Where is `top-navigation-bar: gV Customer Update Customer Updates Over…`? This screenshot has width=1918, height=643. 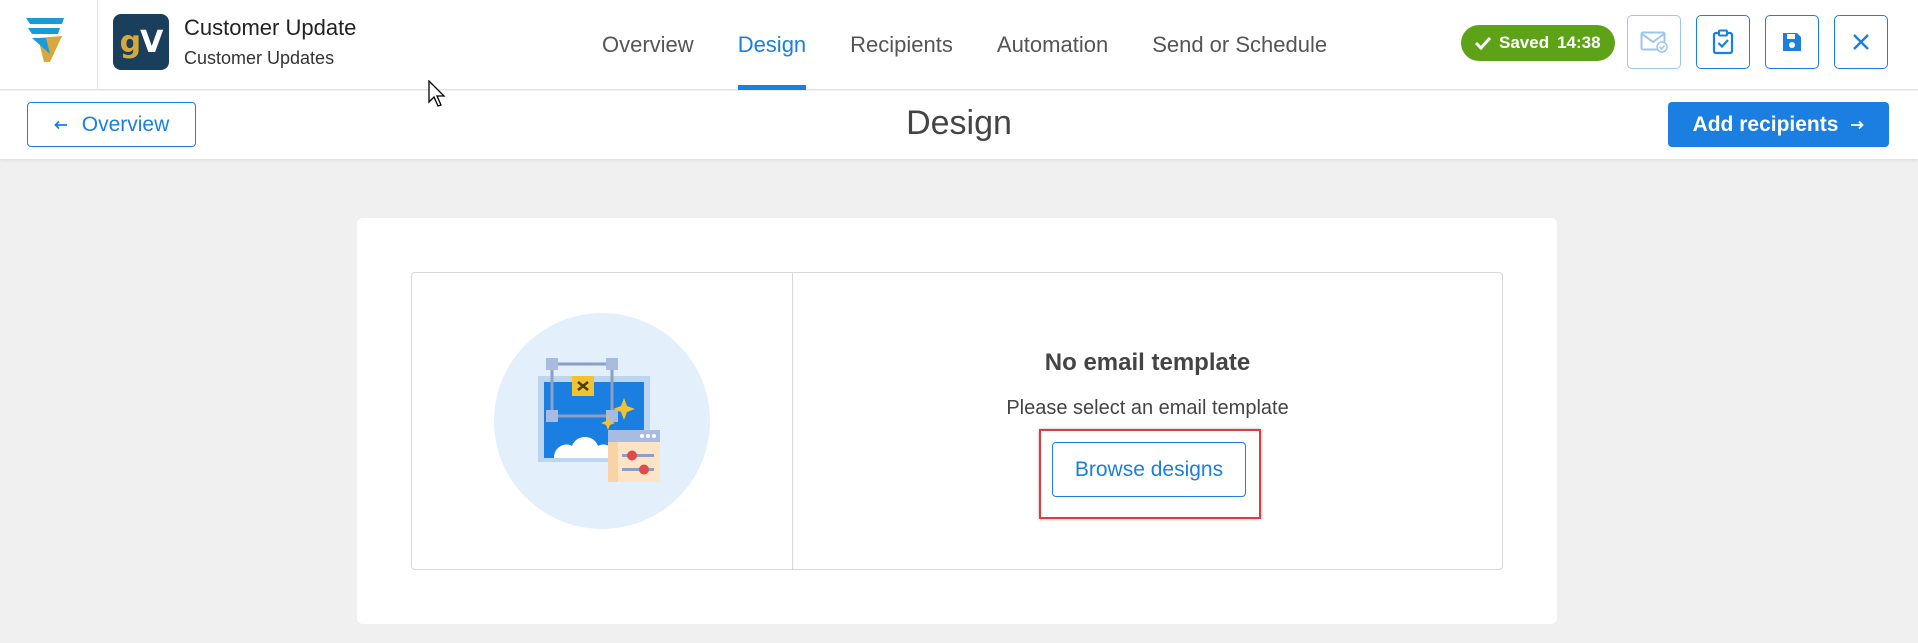
top-navigation-bar: gV Customer Update Customer Updates Over… is located at coordinates (959, 45).